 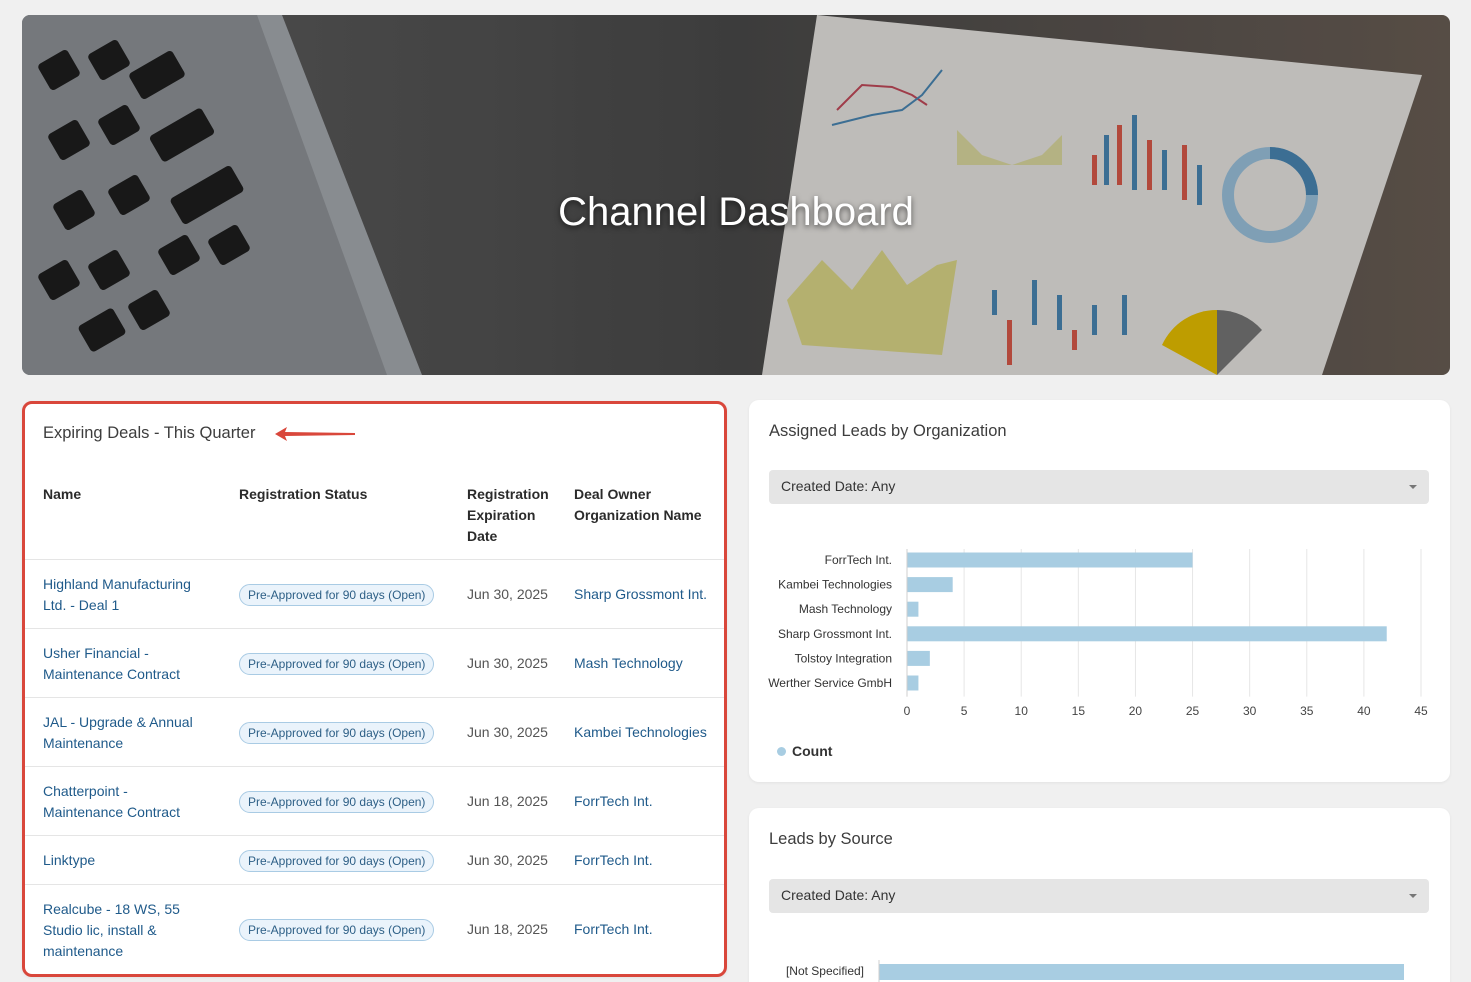 I want to click on x-tick-label: 35, so click(x=1307, y=711).